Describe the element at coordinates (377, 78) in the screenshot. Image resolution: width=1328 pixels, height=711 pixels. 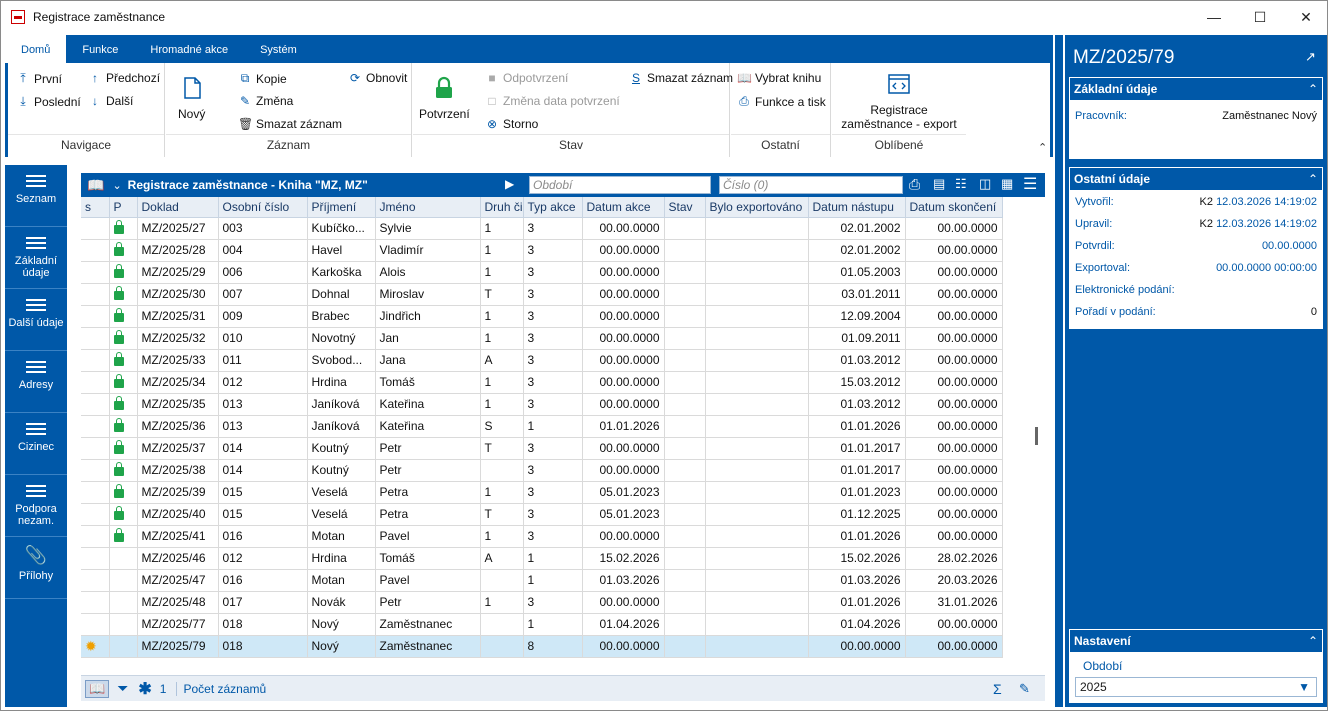
I see `refresh-button: ⟳ Obnovit` at that location.